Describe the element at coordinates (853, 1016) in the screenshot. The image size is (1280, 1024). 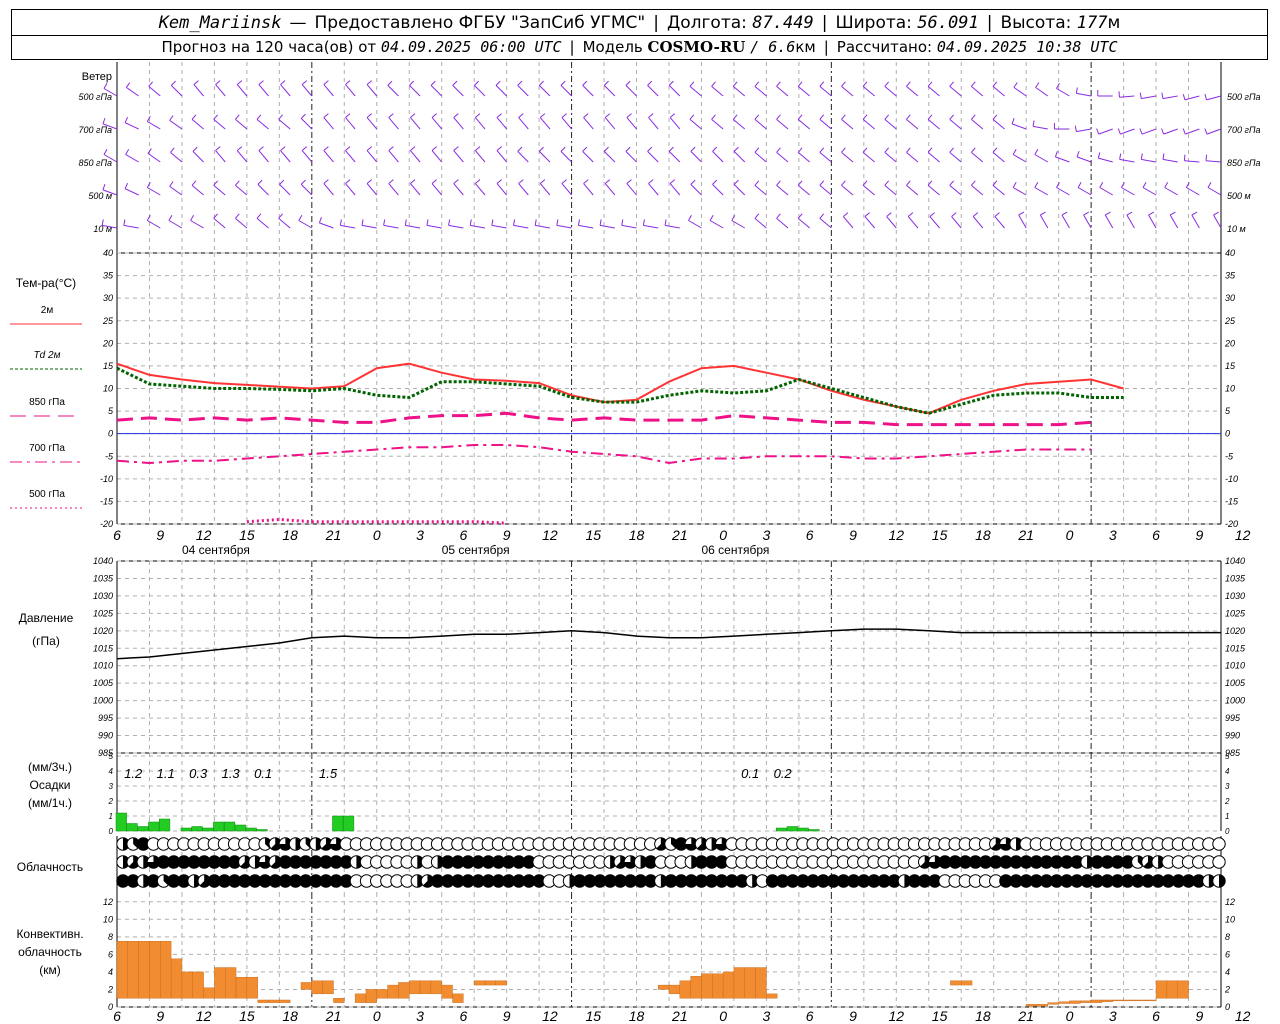
I see `x-tick-label-bottom: 9` at that location.